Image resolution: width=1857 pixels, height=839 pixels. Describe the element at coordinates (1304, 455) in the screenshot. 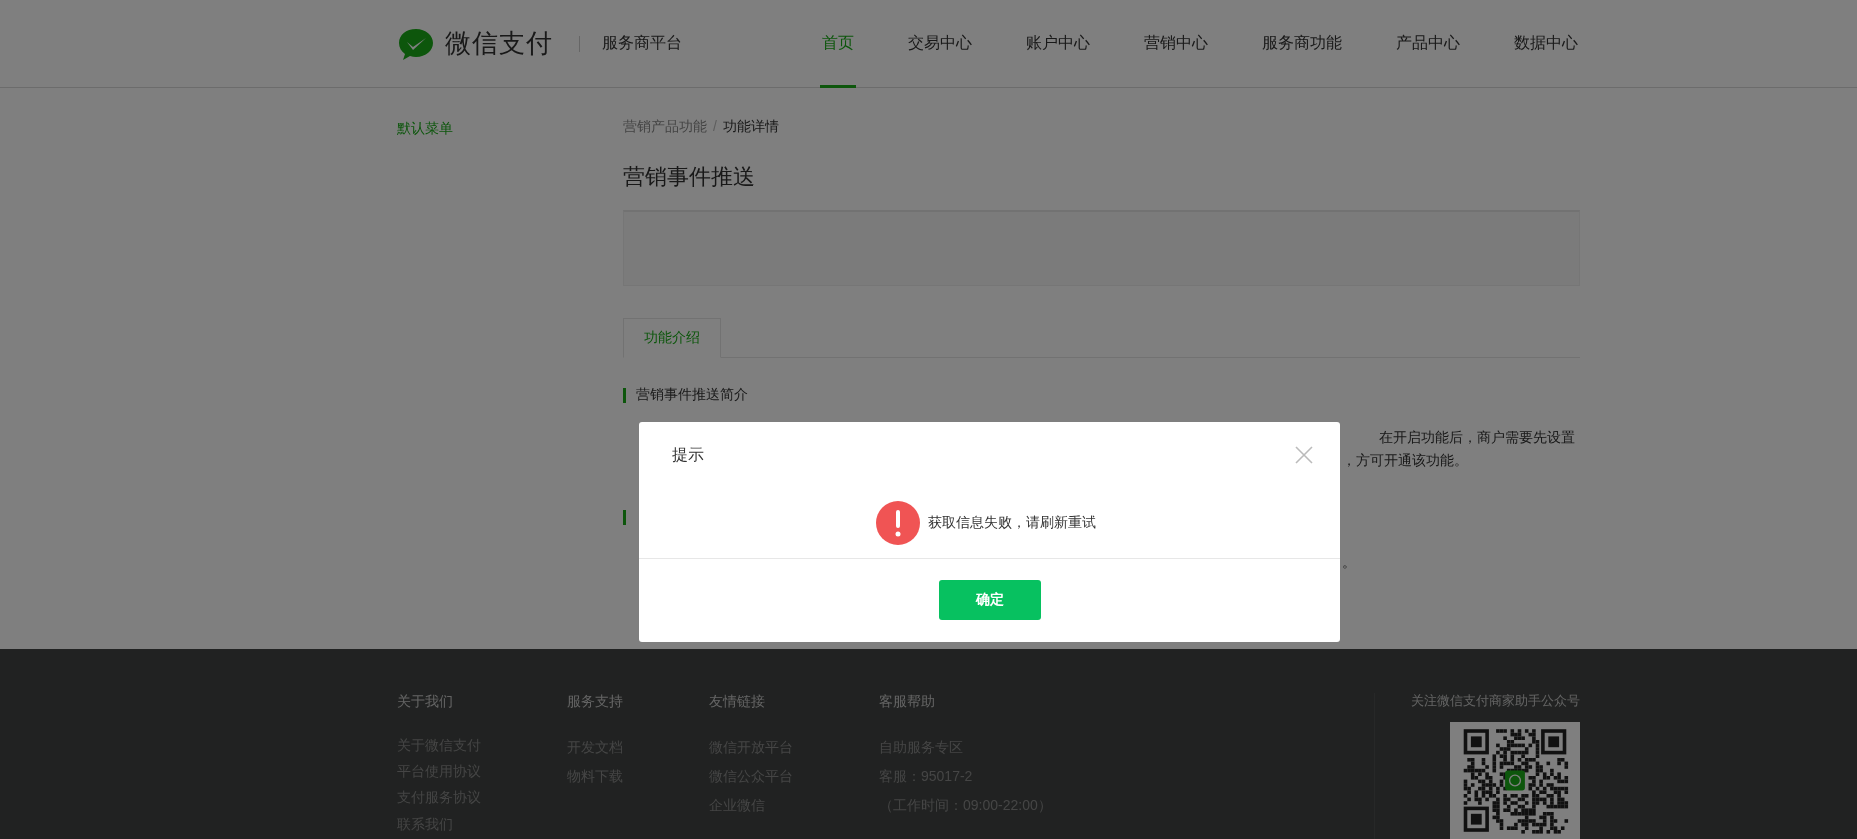

I see `close-icon` at that location.